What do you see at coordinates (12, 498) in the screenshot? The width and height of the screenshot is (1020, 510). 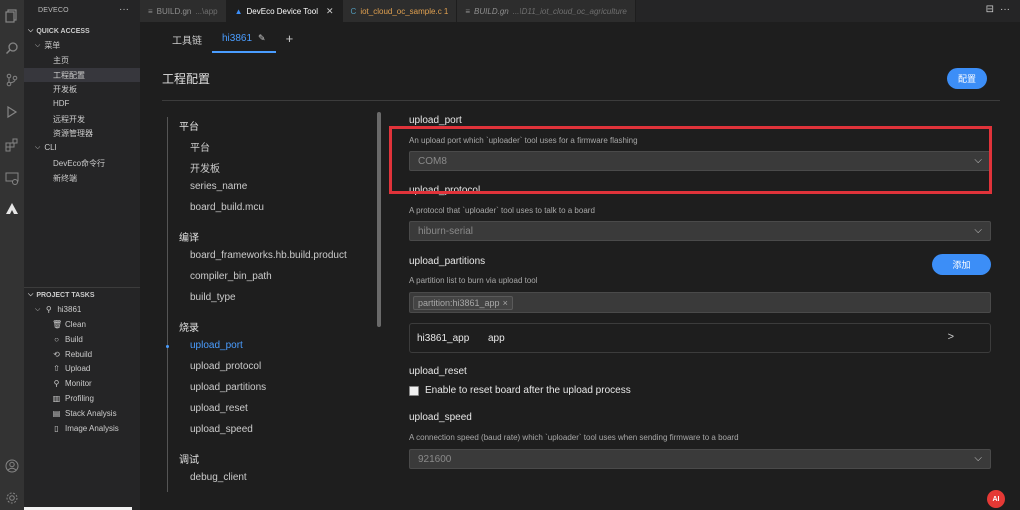 I see `settings-gear-icon` at bounding box center [12, 498].